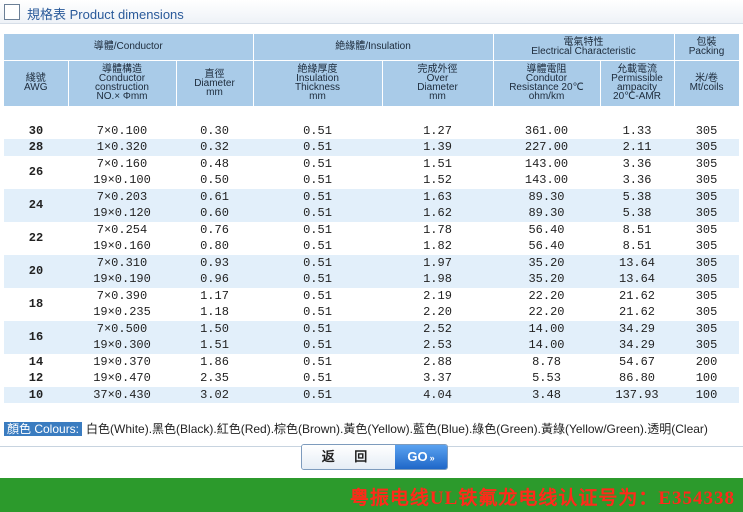 The height and width of the screenshot is (512, 743). I want to click on over-diameter-cell: 1.27, so click(437, 130).